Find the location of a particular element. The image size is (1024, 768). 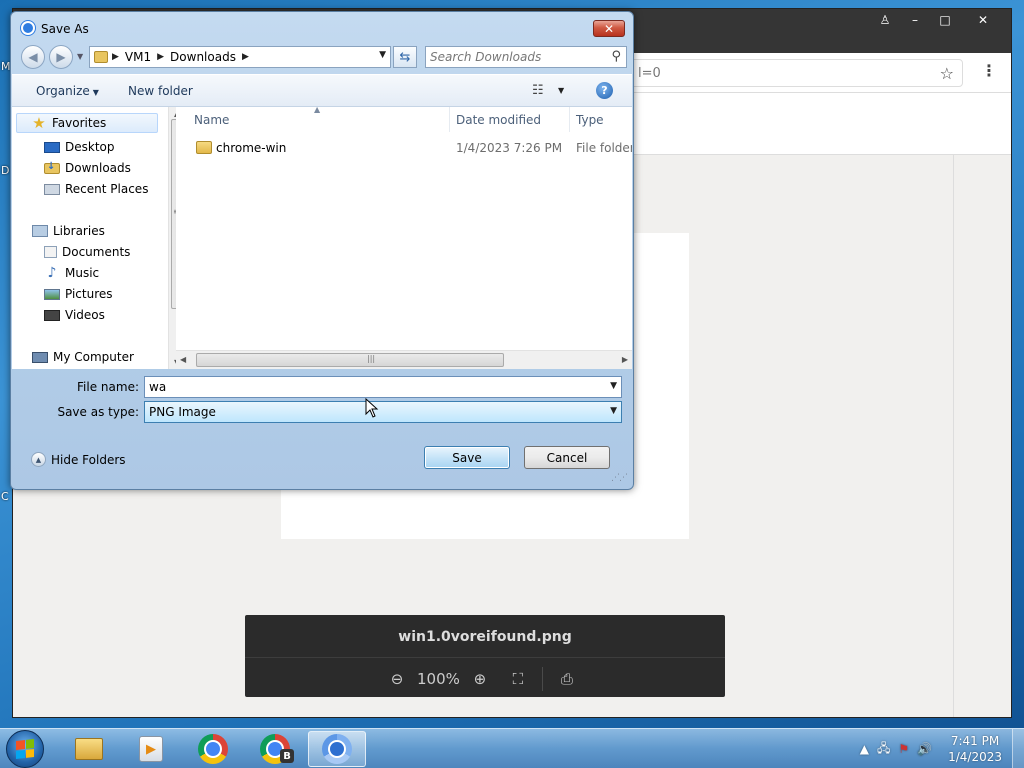

file-name-input is located at coordinates (374, 387).